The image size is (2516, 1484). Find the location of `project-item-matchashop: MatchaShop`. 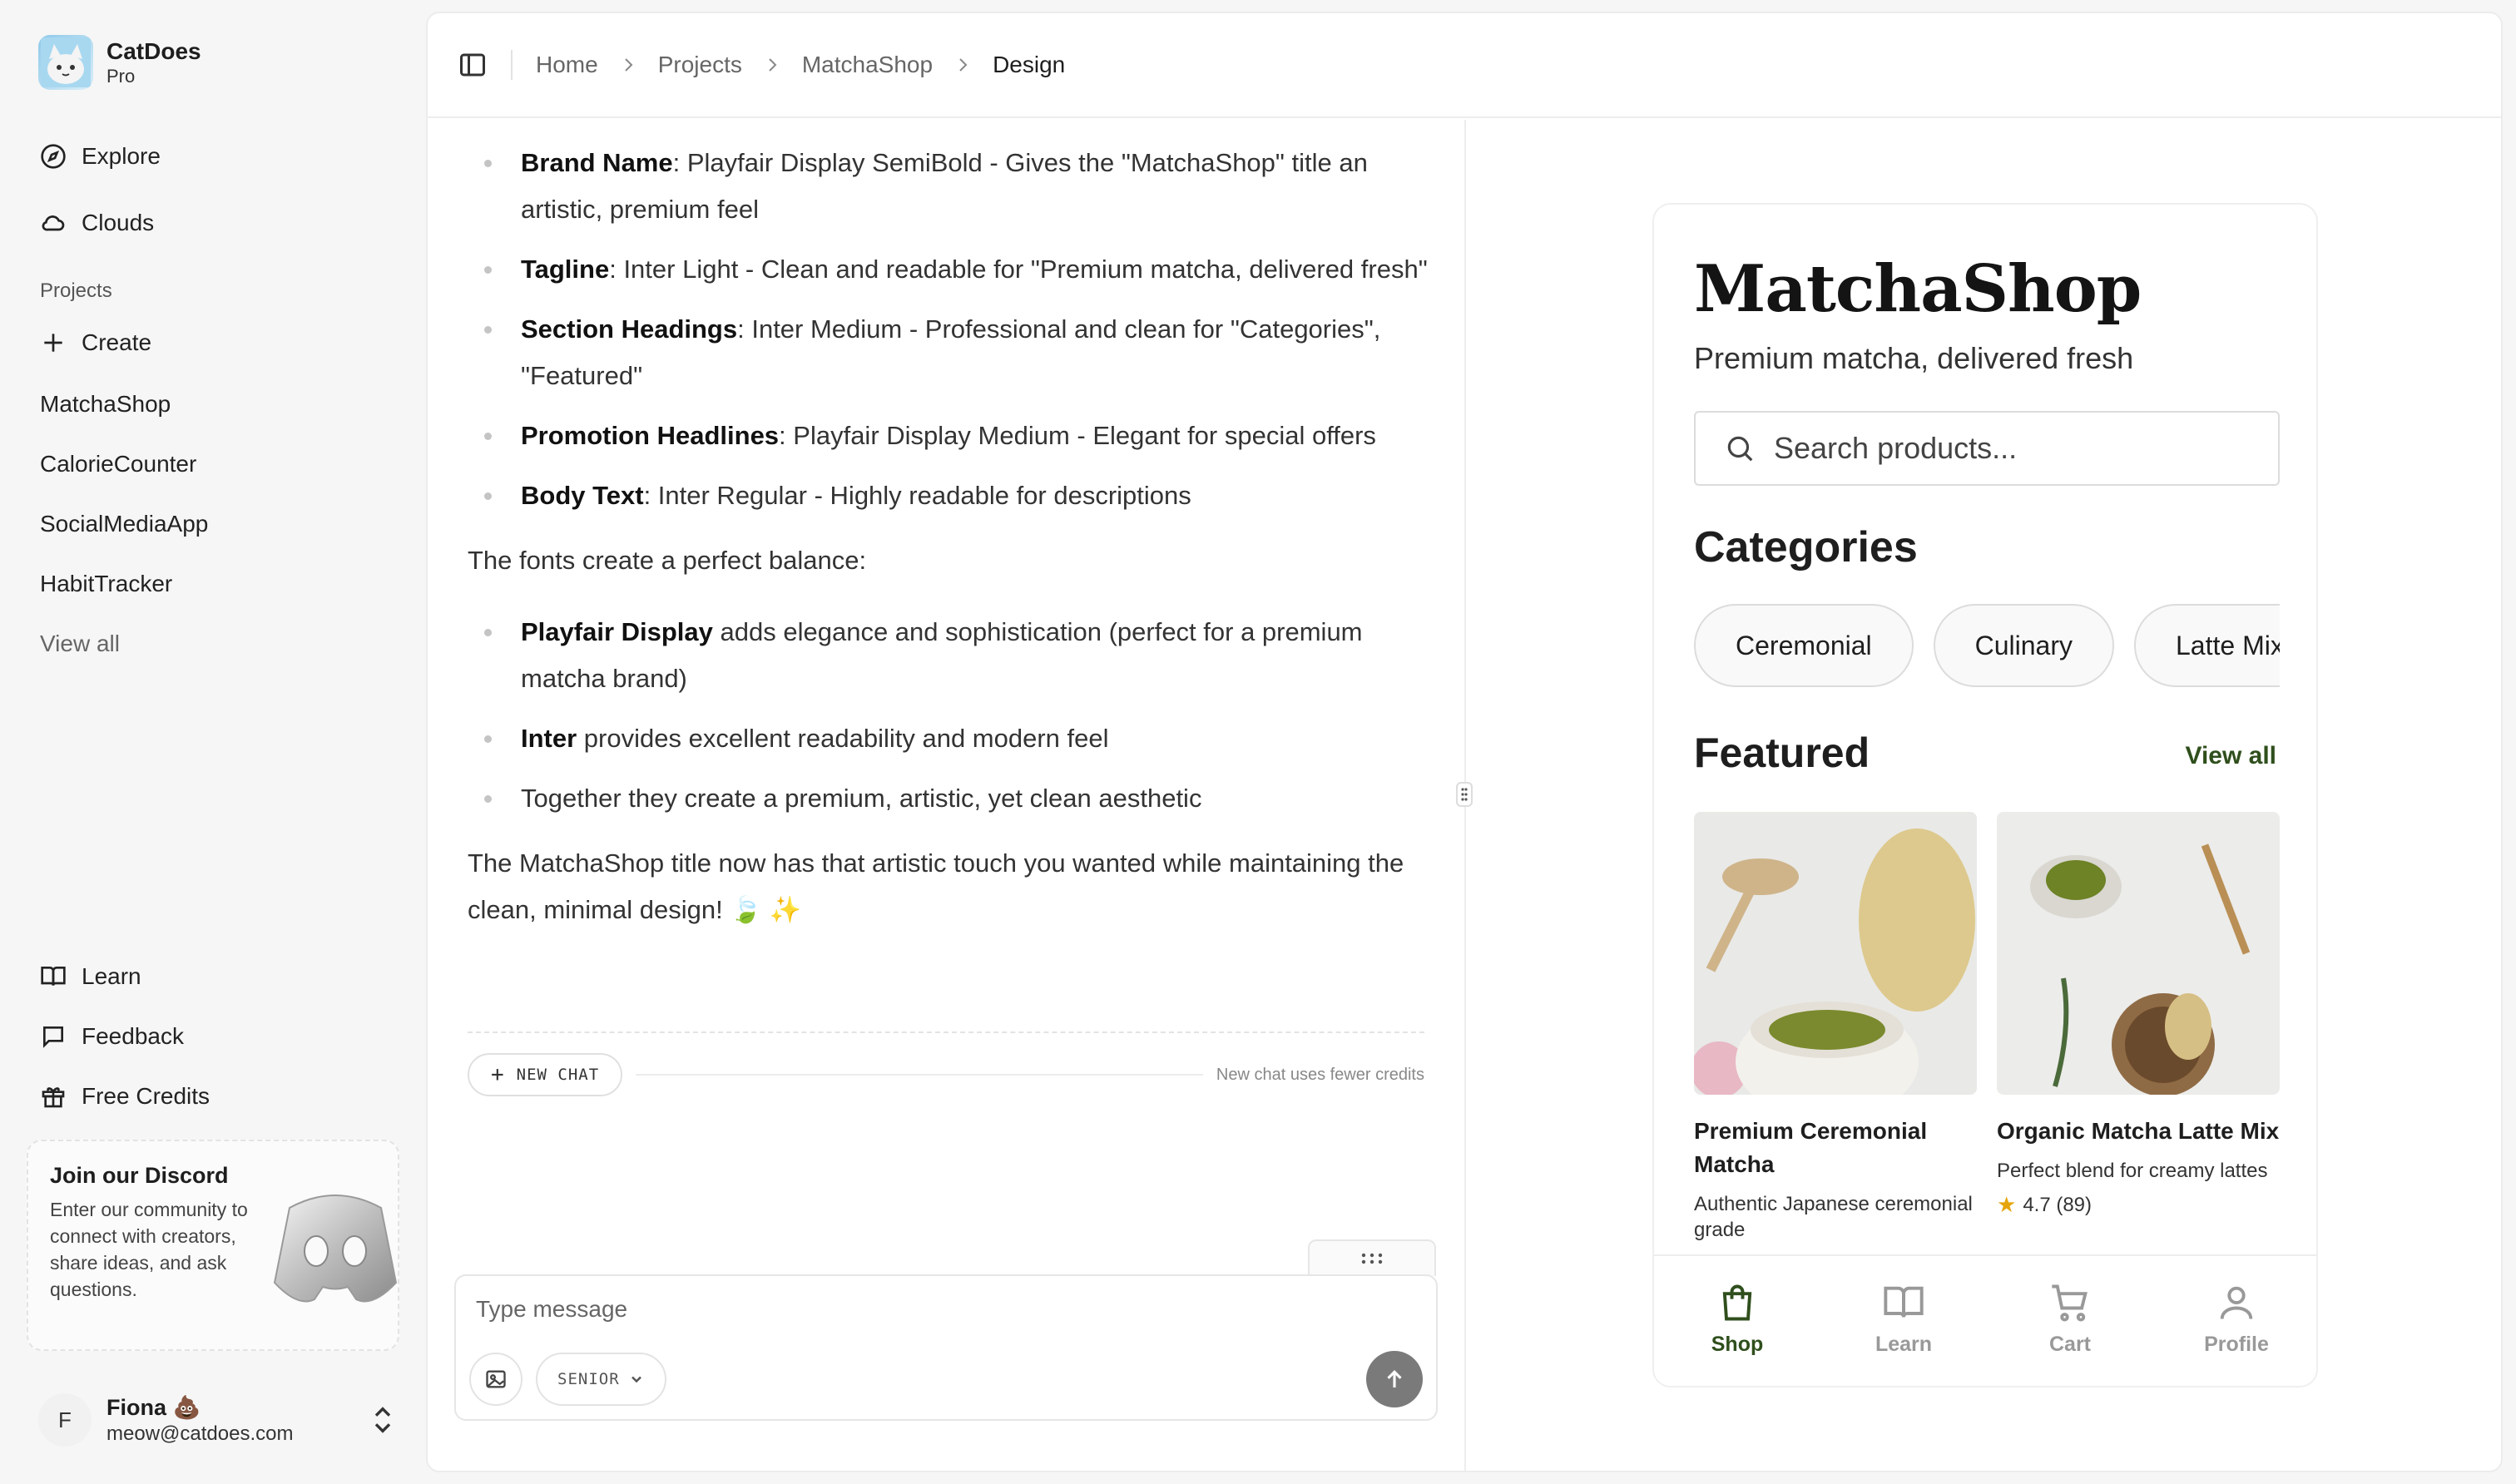

project-item-matchashop: MatchaShop is located at coordinates (105, 405).